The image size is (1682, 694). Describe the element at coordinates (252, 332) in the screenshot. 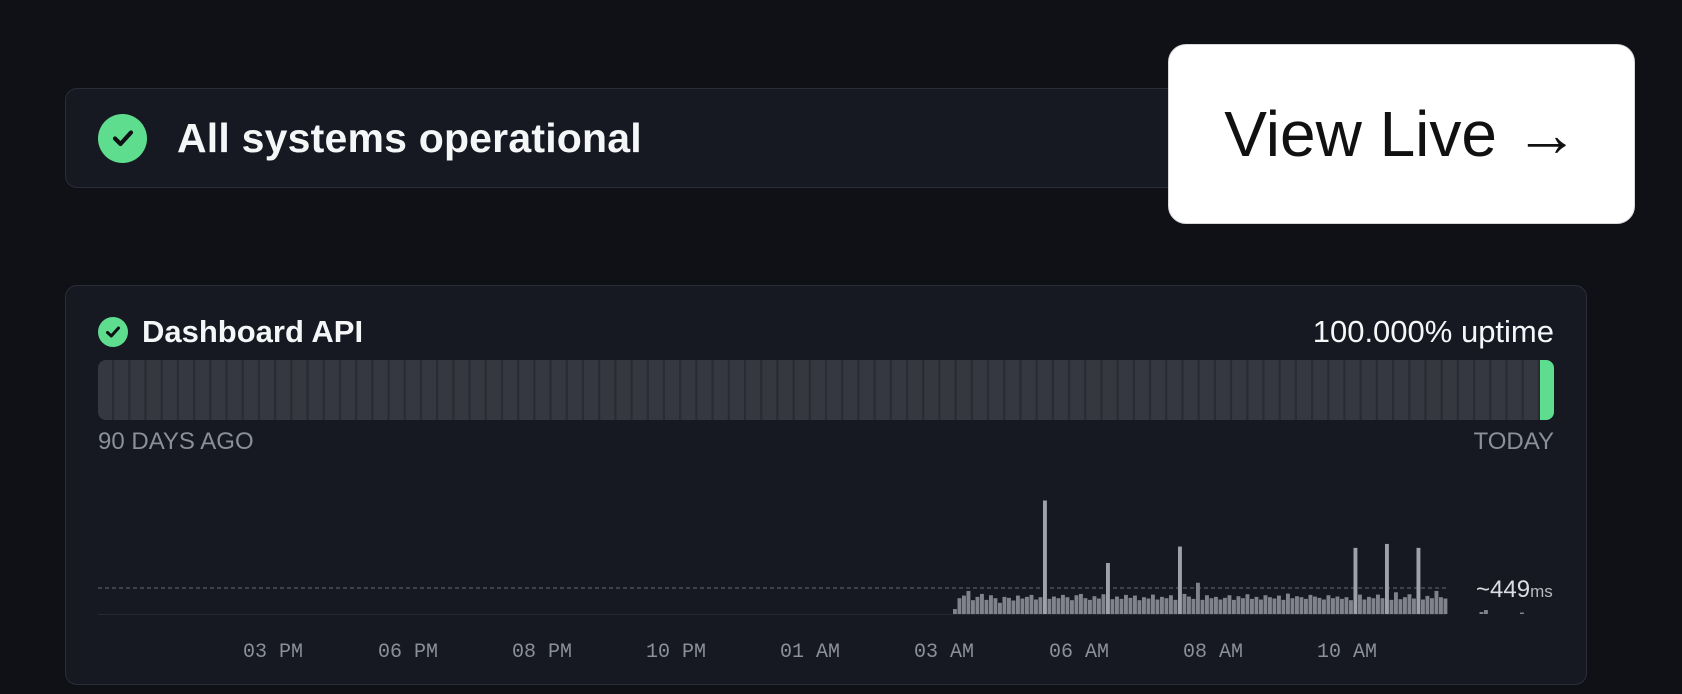

I see `component-name: Dashboard API` at that location.